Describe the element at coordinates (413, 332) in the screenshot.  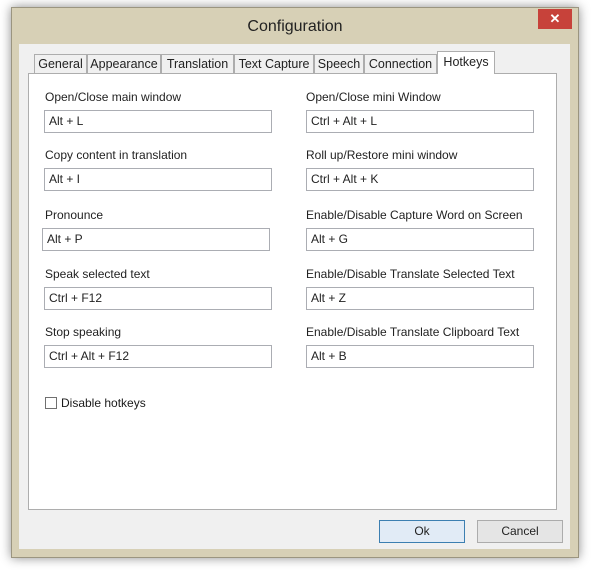
I see `label-translate-clipboard-text: Enable/Disable Translate Clipboard Text` at that location.